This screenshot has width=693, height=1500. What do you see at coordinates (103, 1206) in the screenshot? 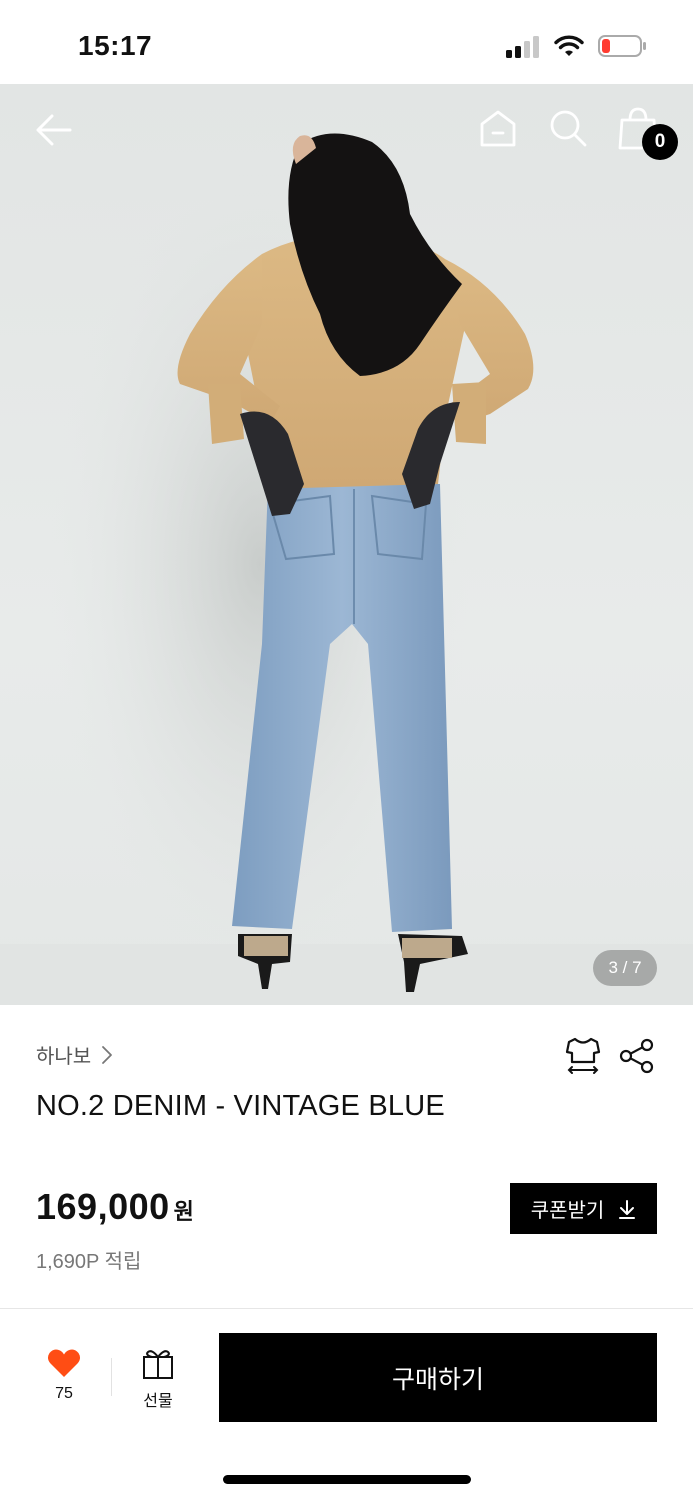
I see `price-value: 169,000` at bounding box center [103, 1206].